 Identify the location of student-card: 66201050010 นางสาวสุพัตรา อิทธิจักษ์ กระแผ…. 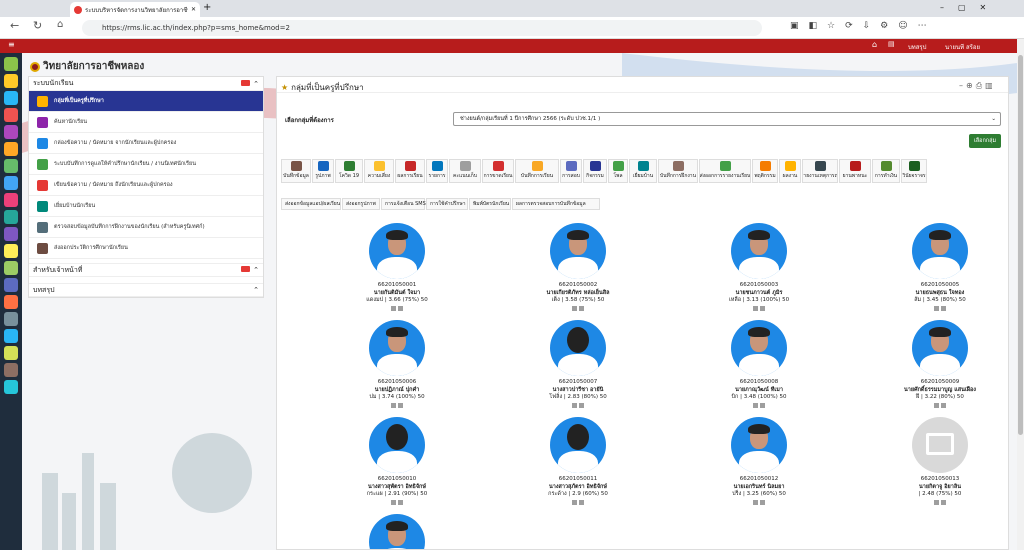
(397, 462).